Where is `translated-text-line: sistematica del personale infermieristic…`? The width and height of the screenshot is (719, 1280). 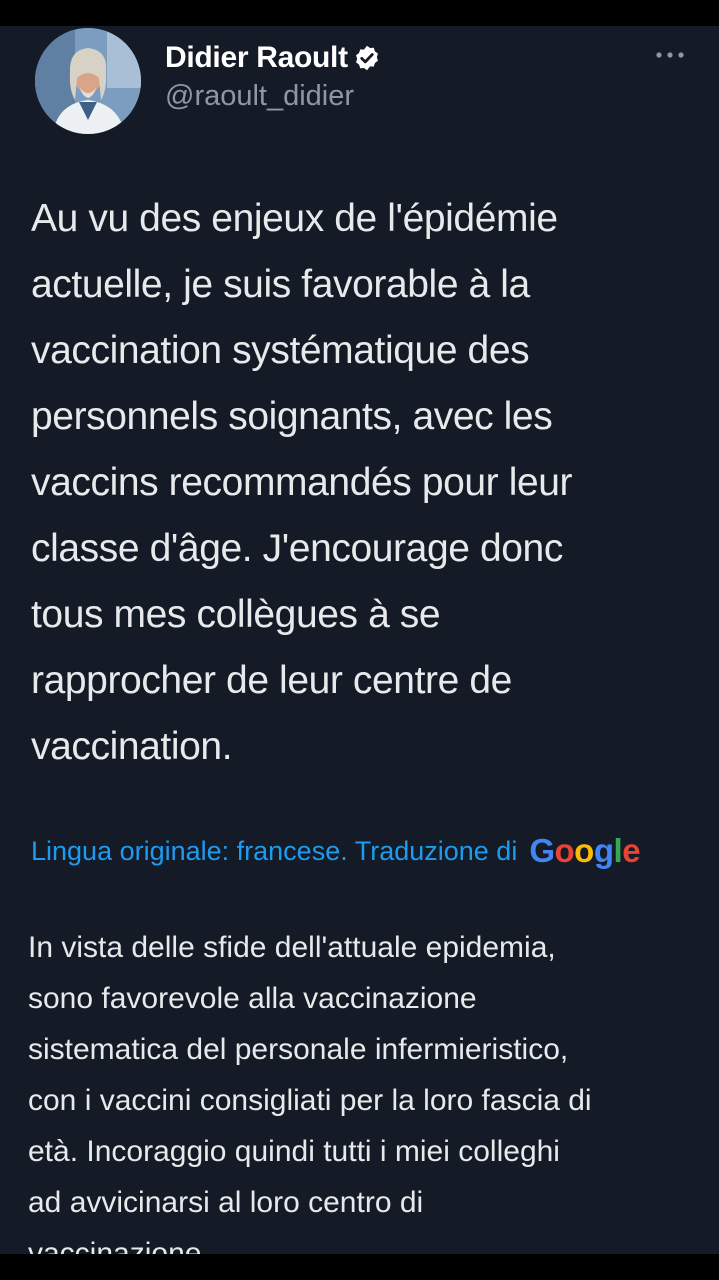 translated-text-line: sistematica del personale infermieristic… is located at coordinates (298, 1049).